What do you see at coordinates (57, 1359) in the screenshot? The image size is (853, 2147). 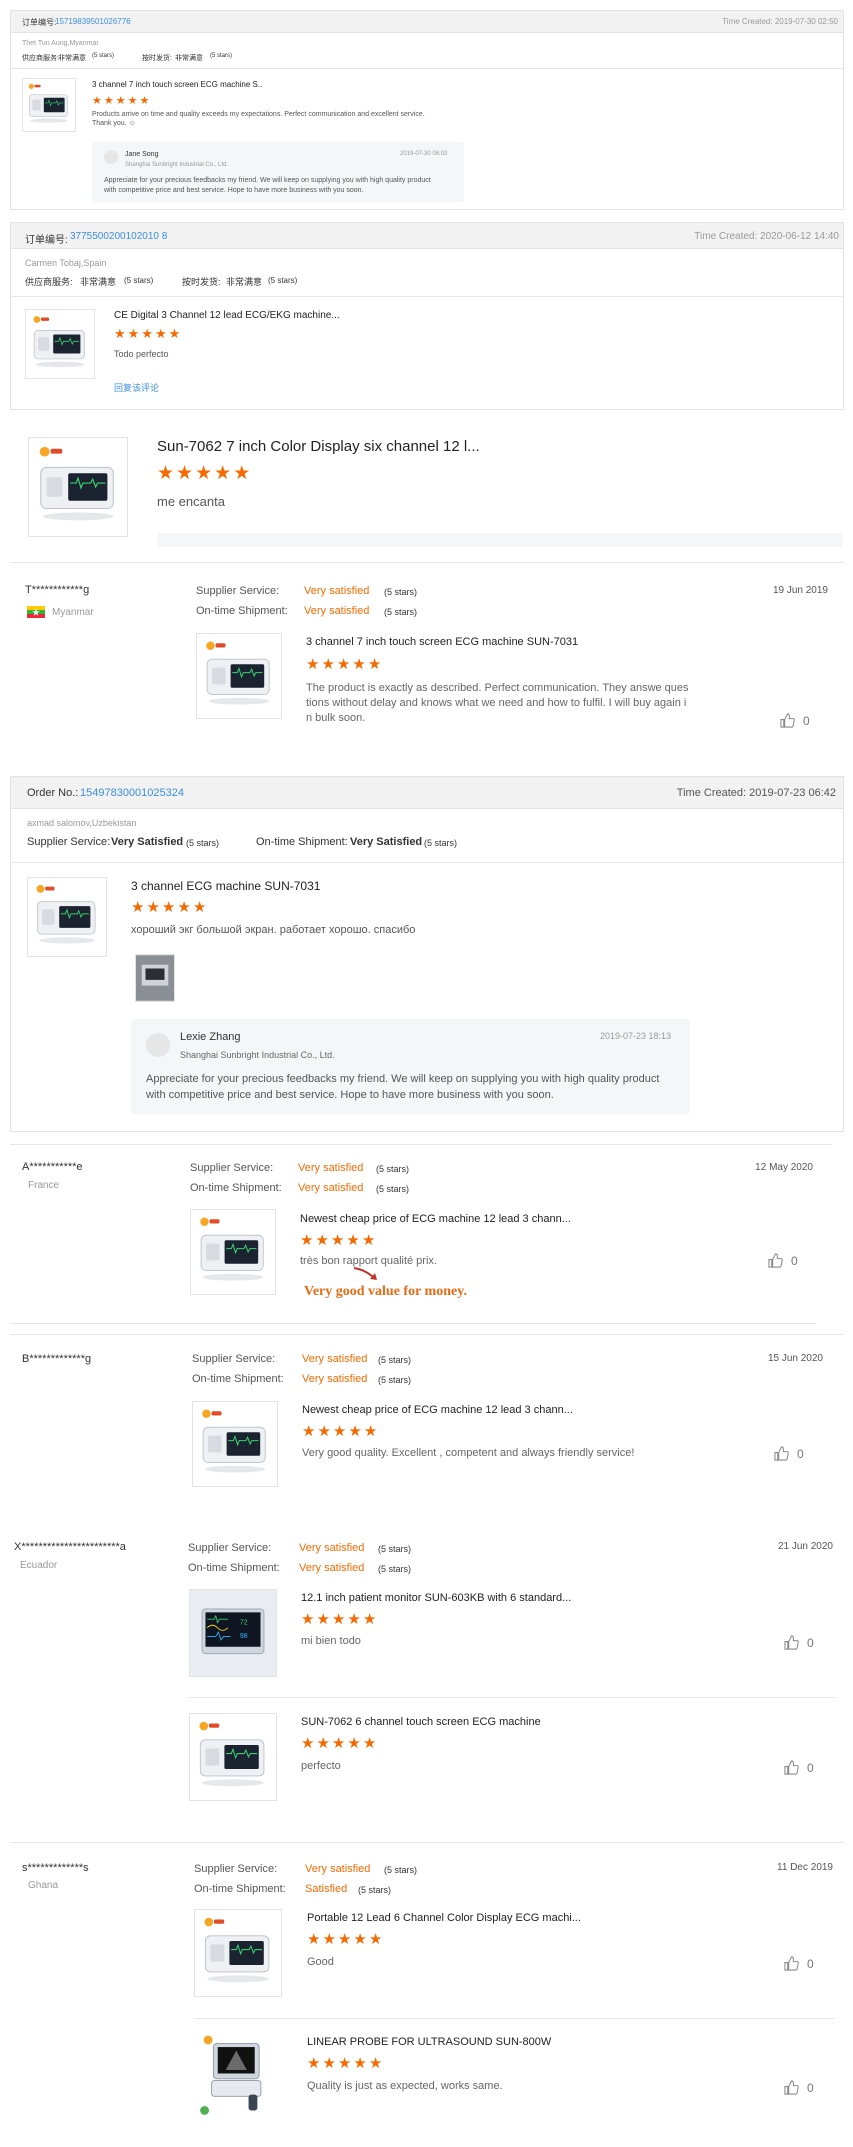 I see `buyer-name: B*************g` at bounding box center [57, 1359].